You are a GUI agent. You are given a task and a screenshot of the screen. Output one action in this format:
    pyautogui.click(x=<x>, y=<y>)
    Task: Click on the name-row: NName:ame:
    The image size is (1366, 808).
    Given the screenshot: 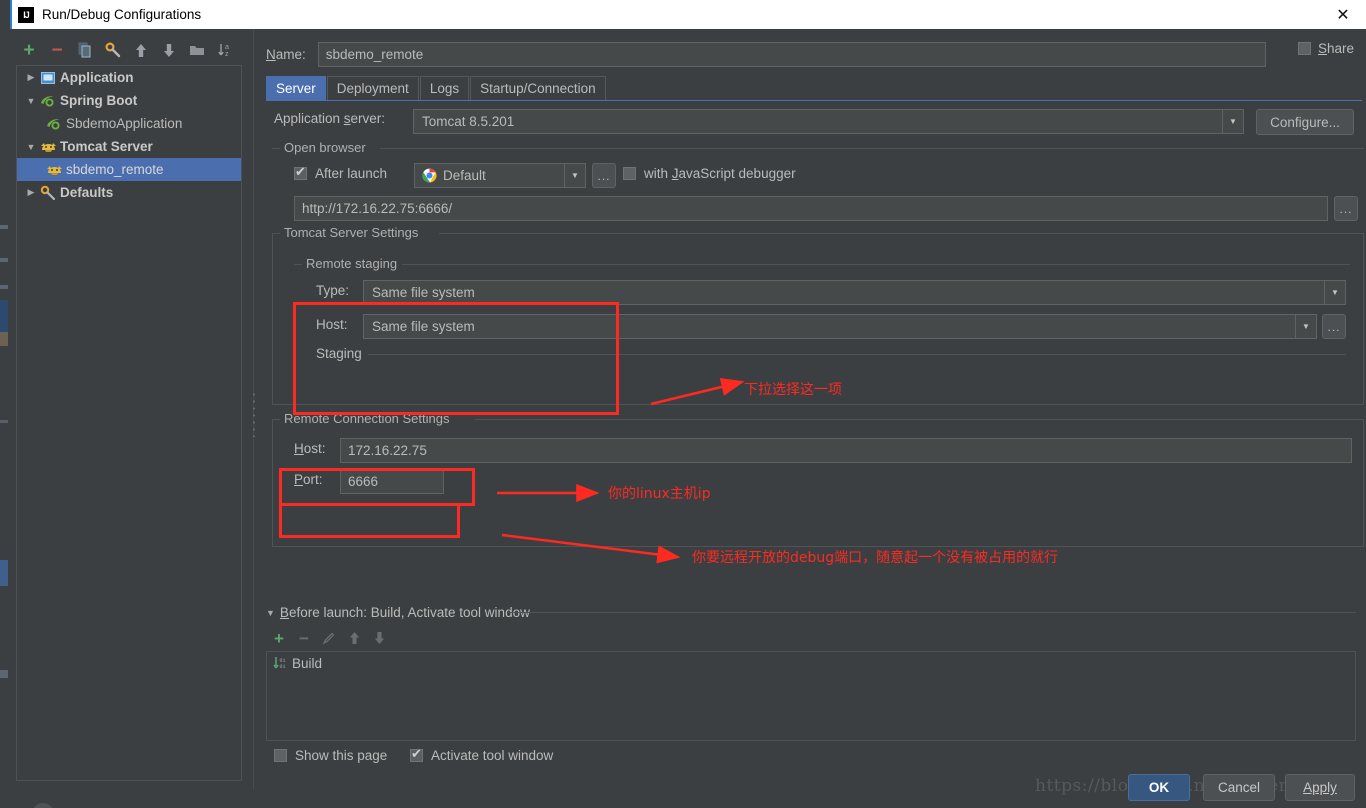 What is the action you would take?
    pyautogui.click(x=816, y=54)
    